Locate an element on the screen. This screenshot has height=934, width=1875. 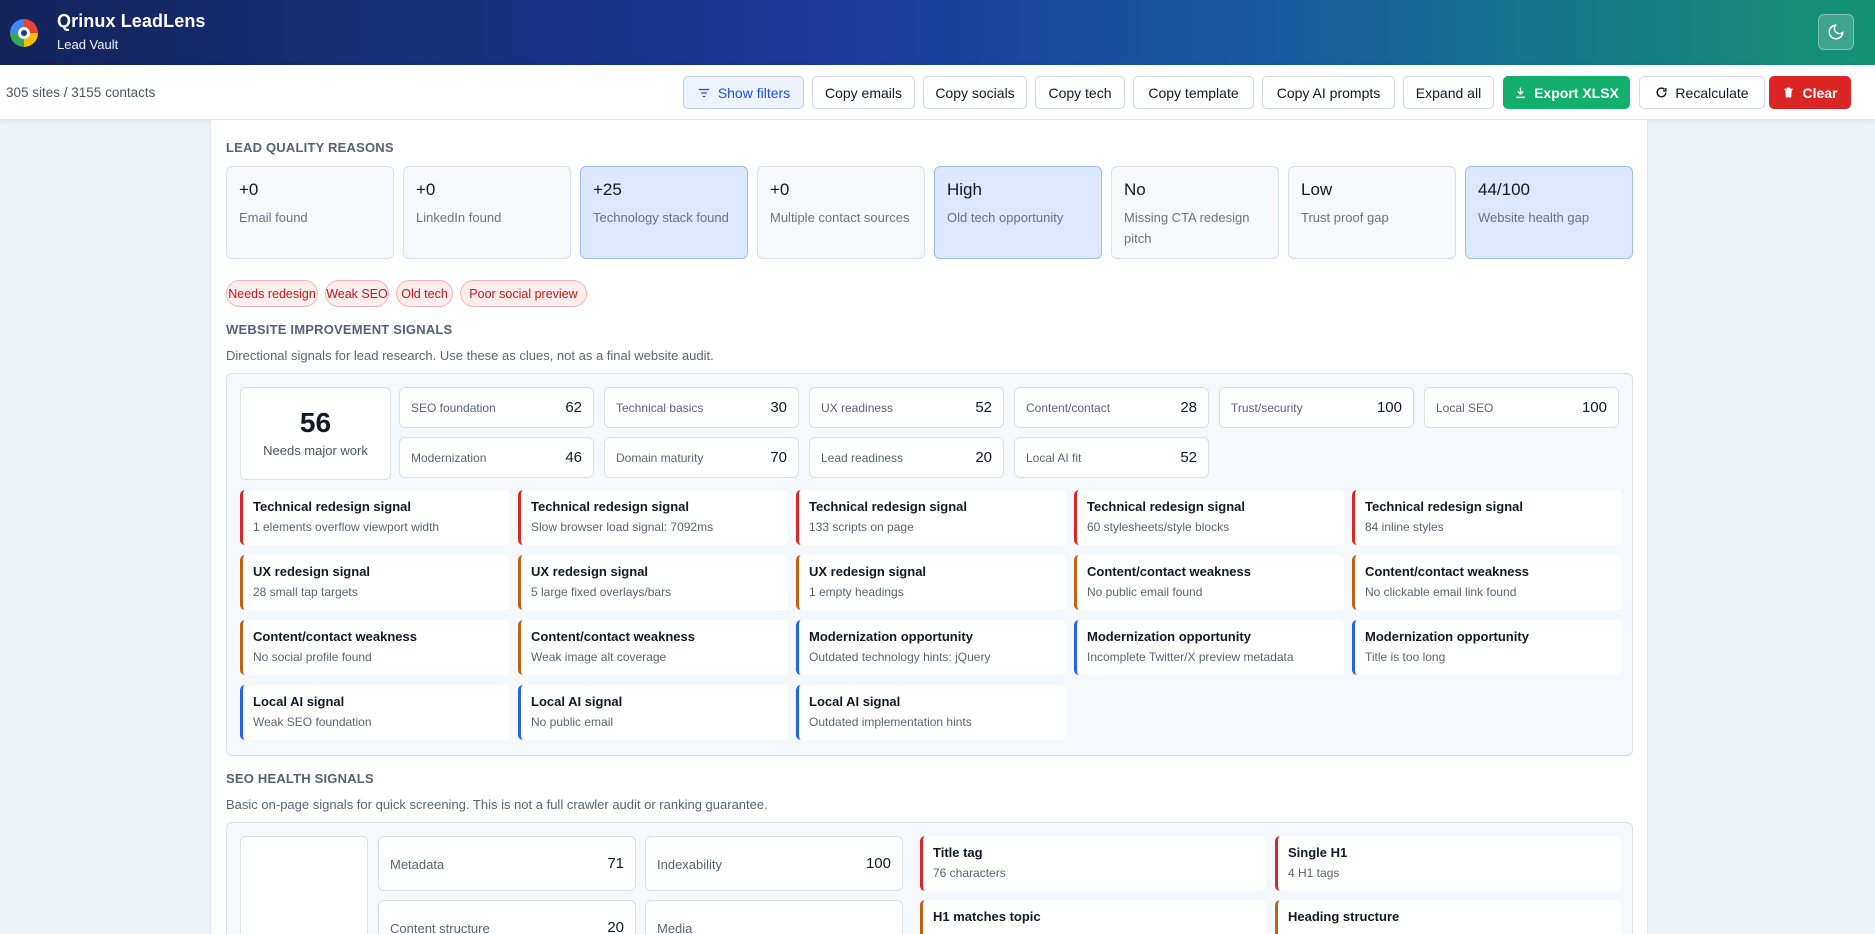
copy-template-button: Copy template is located at coordinates (1193, 92).